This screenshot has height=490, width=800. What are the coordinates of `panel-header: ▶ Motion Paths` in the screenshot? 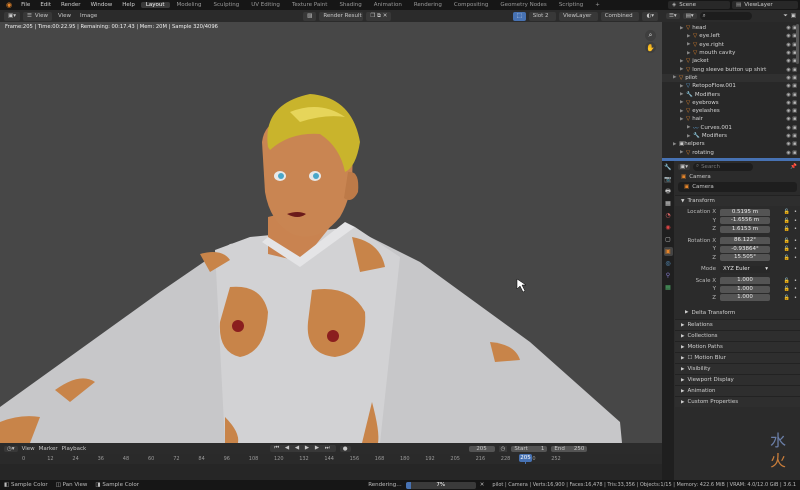 It's located at (737, 346).